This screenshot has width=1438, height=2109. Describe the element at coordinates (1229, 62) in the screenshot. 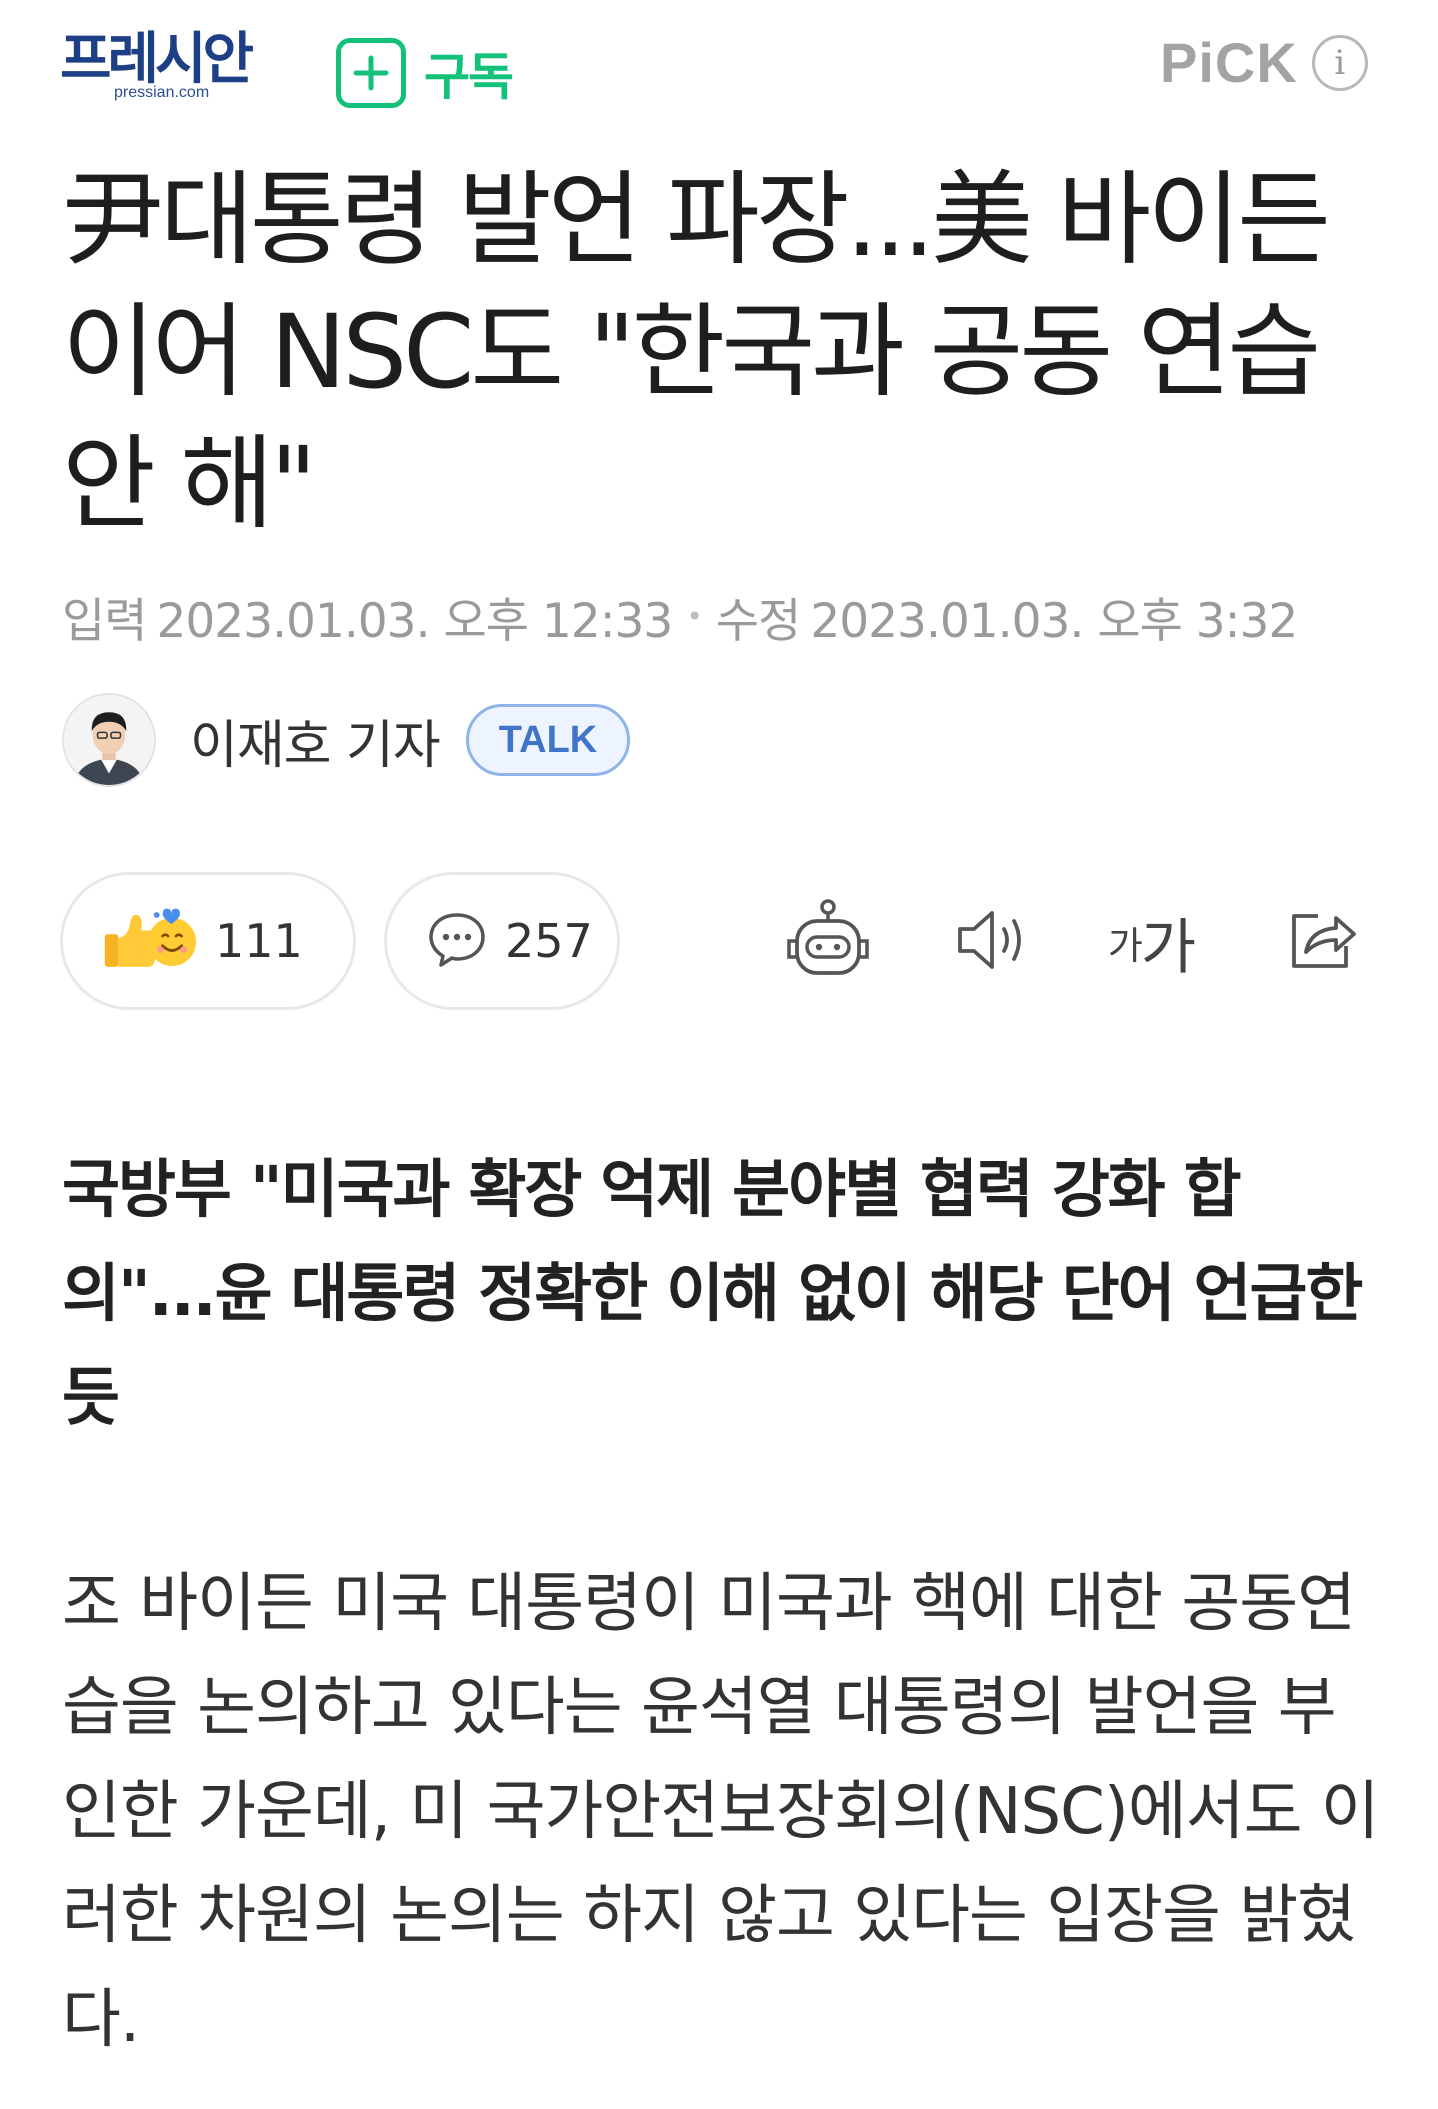

I see `pick-label: PiCK` at that location.